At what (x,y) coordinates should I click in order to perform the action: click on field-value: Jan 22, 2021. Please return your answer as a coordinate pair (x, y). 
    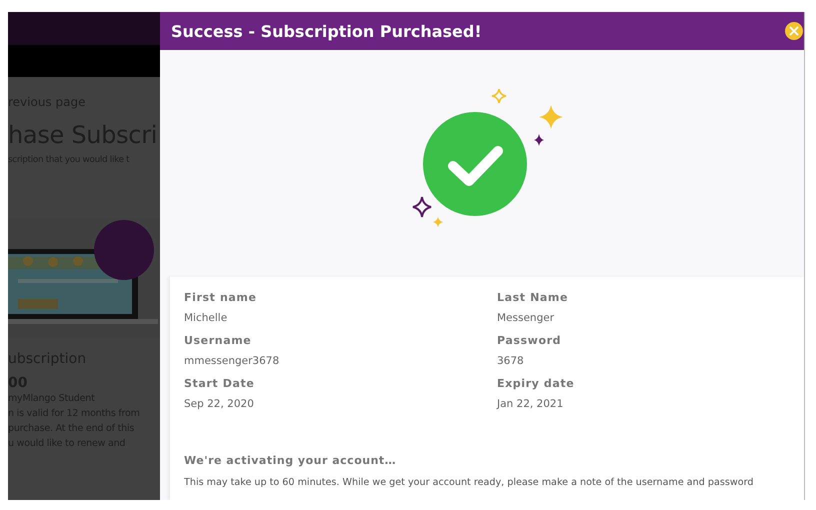
    Looking at the image, I should click on (530, 404).